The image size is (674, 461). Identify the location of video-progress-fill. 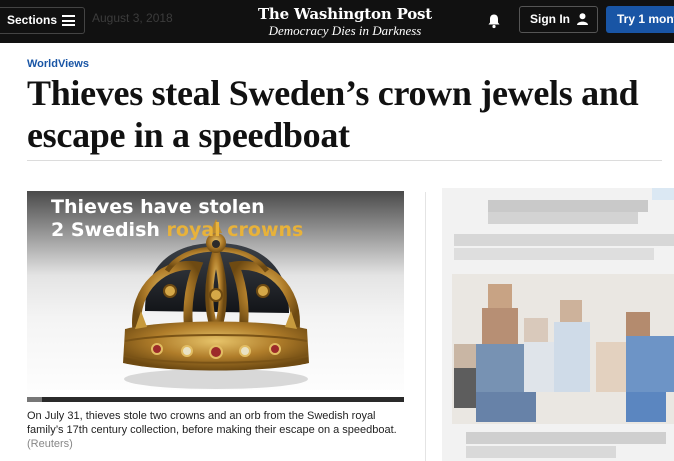
(35, 399).